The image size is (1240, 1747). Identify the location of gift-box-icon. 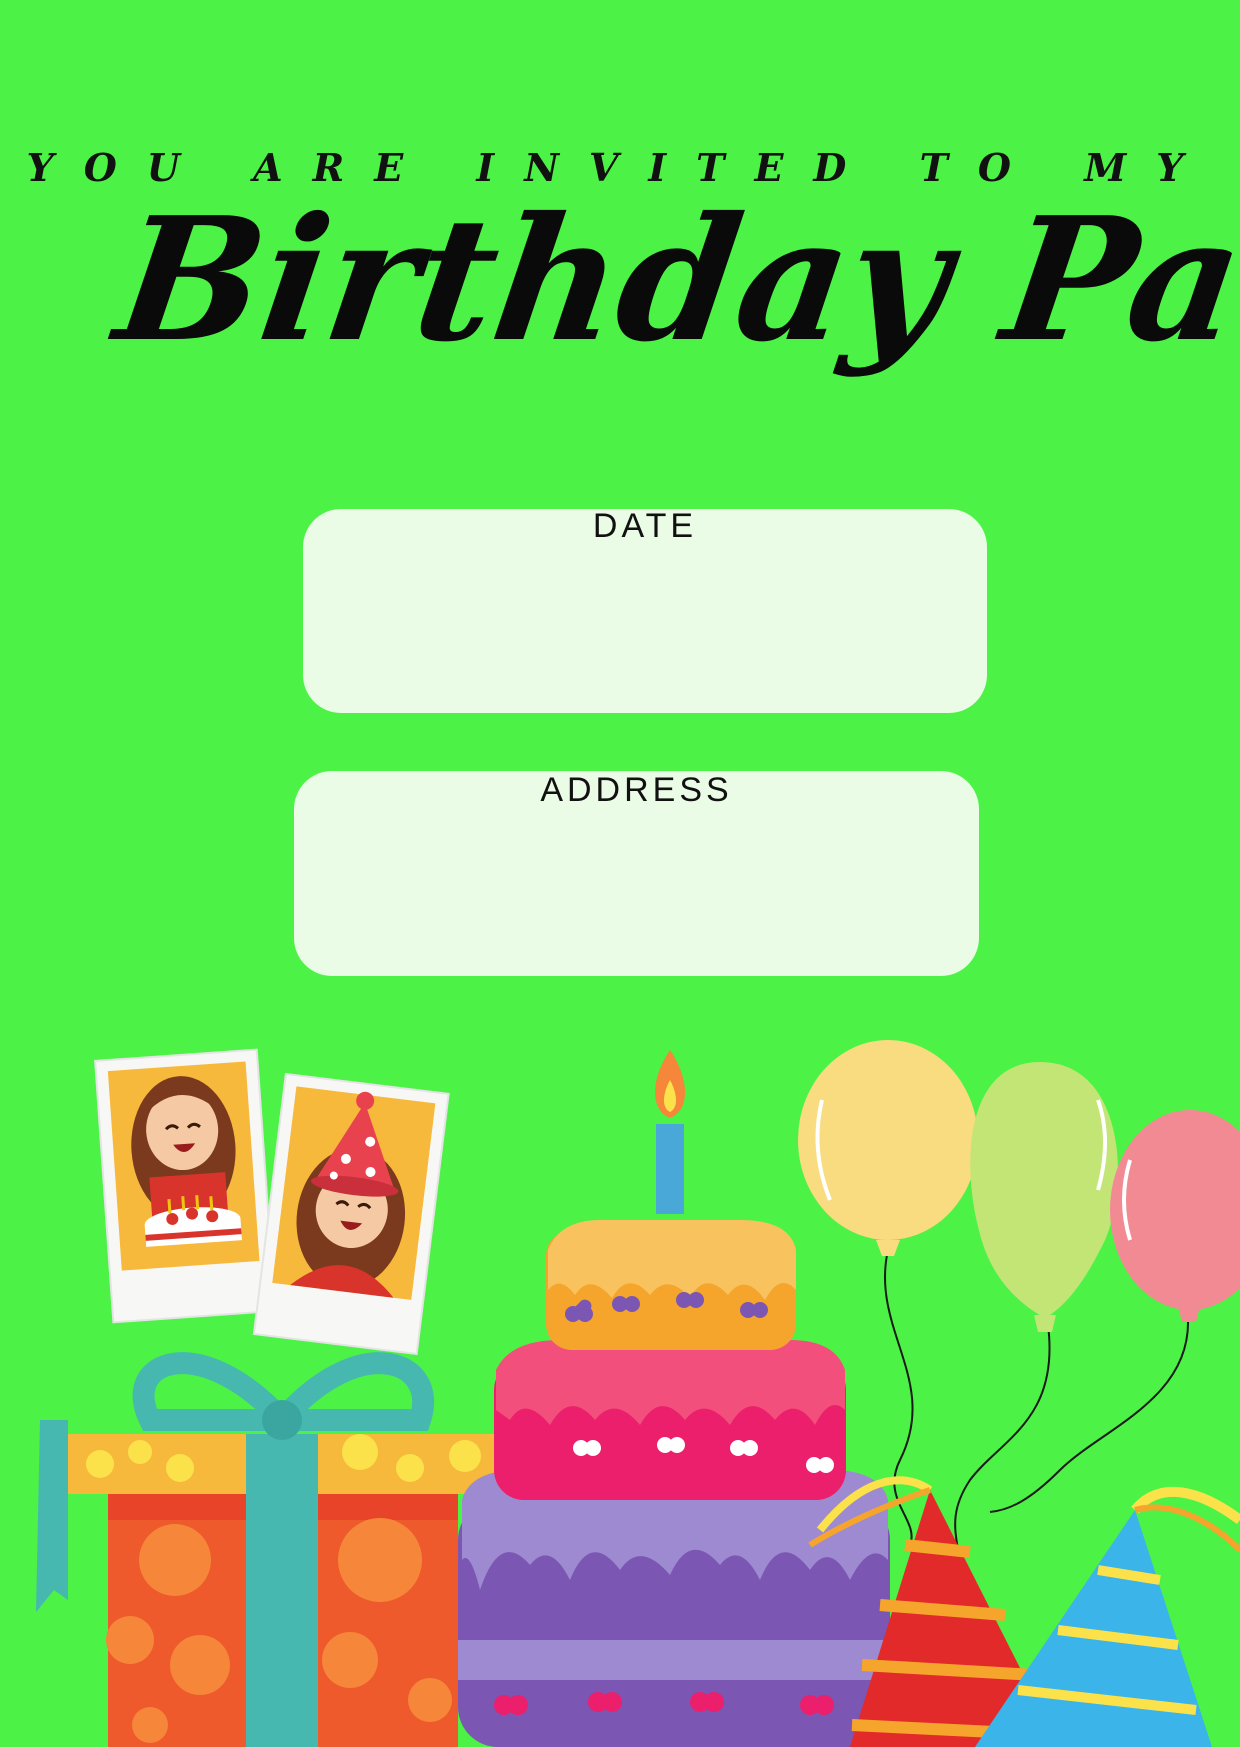
(282, 1549).